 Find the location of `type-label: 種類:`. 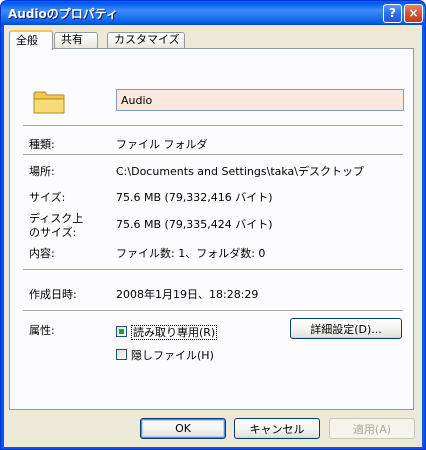

type-label: 種類: is located at coordinates (42, 144).